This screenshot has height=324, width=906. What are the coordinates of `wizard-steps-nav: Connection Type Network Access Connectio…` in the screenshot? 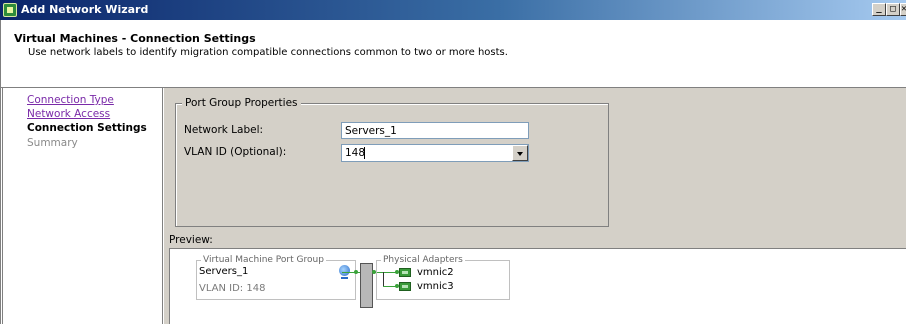 It's located at (81, 206).